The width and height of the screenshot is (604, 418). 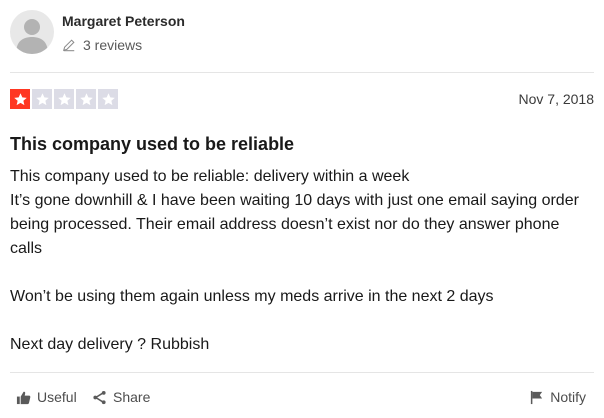 I want to click on review-paragraph: Next day delivery ? Rubbish, so click(x=110, y=344).